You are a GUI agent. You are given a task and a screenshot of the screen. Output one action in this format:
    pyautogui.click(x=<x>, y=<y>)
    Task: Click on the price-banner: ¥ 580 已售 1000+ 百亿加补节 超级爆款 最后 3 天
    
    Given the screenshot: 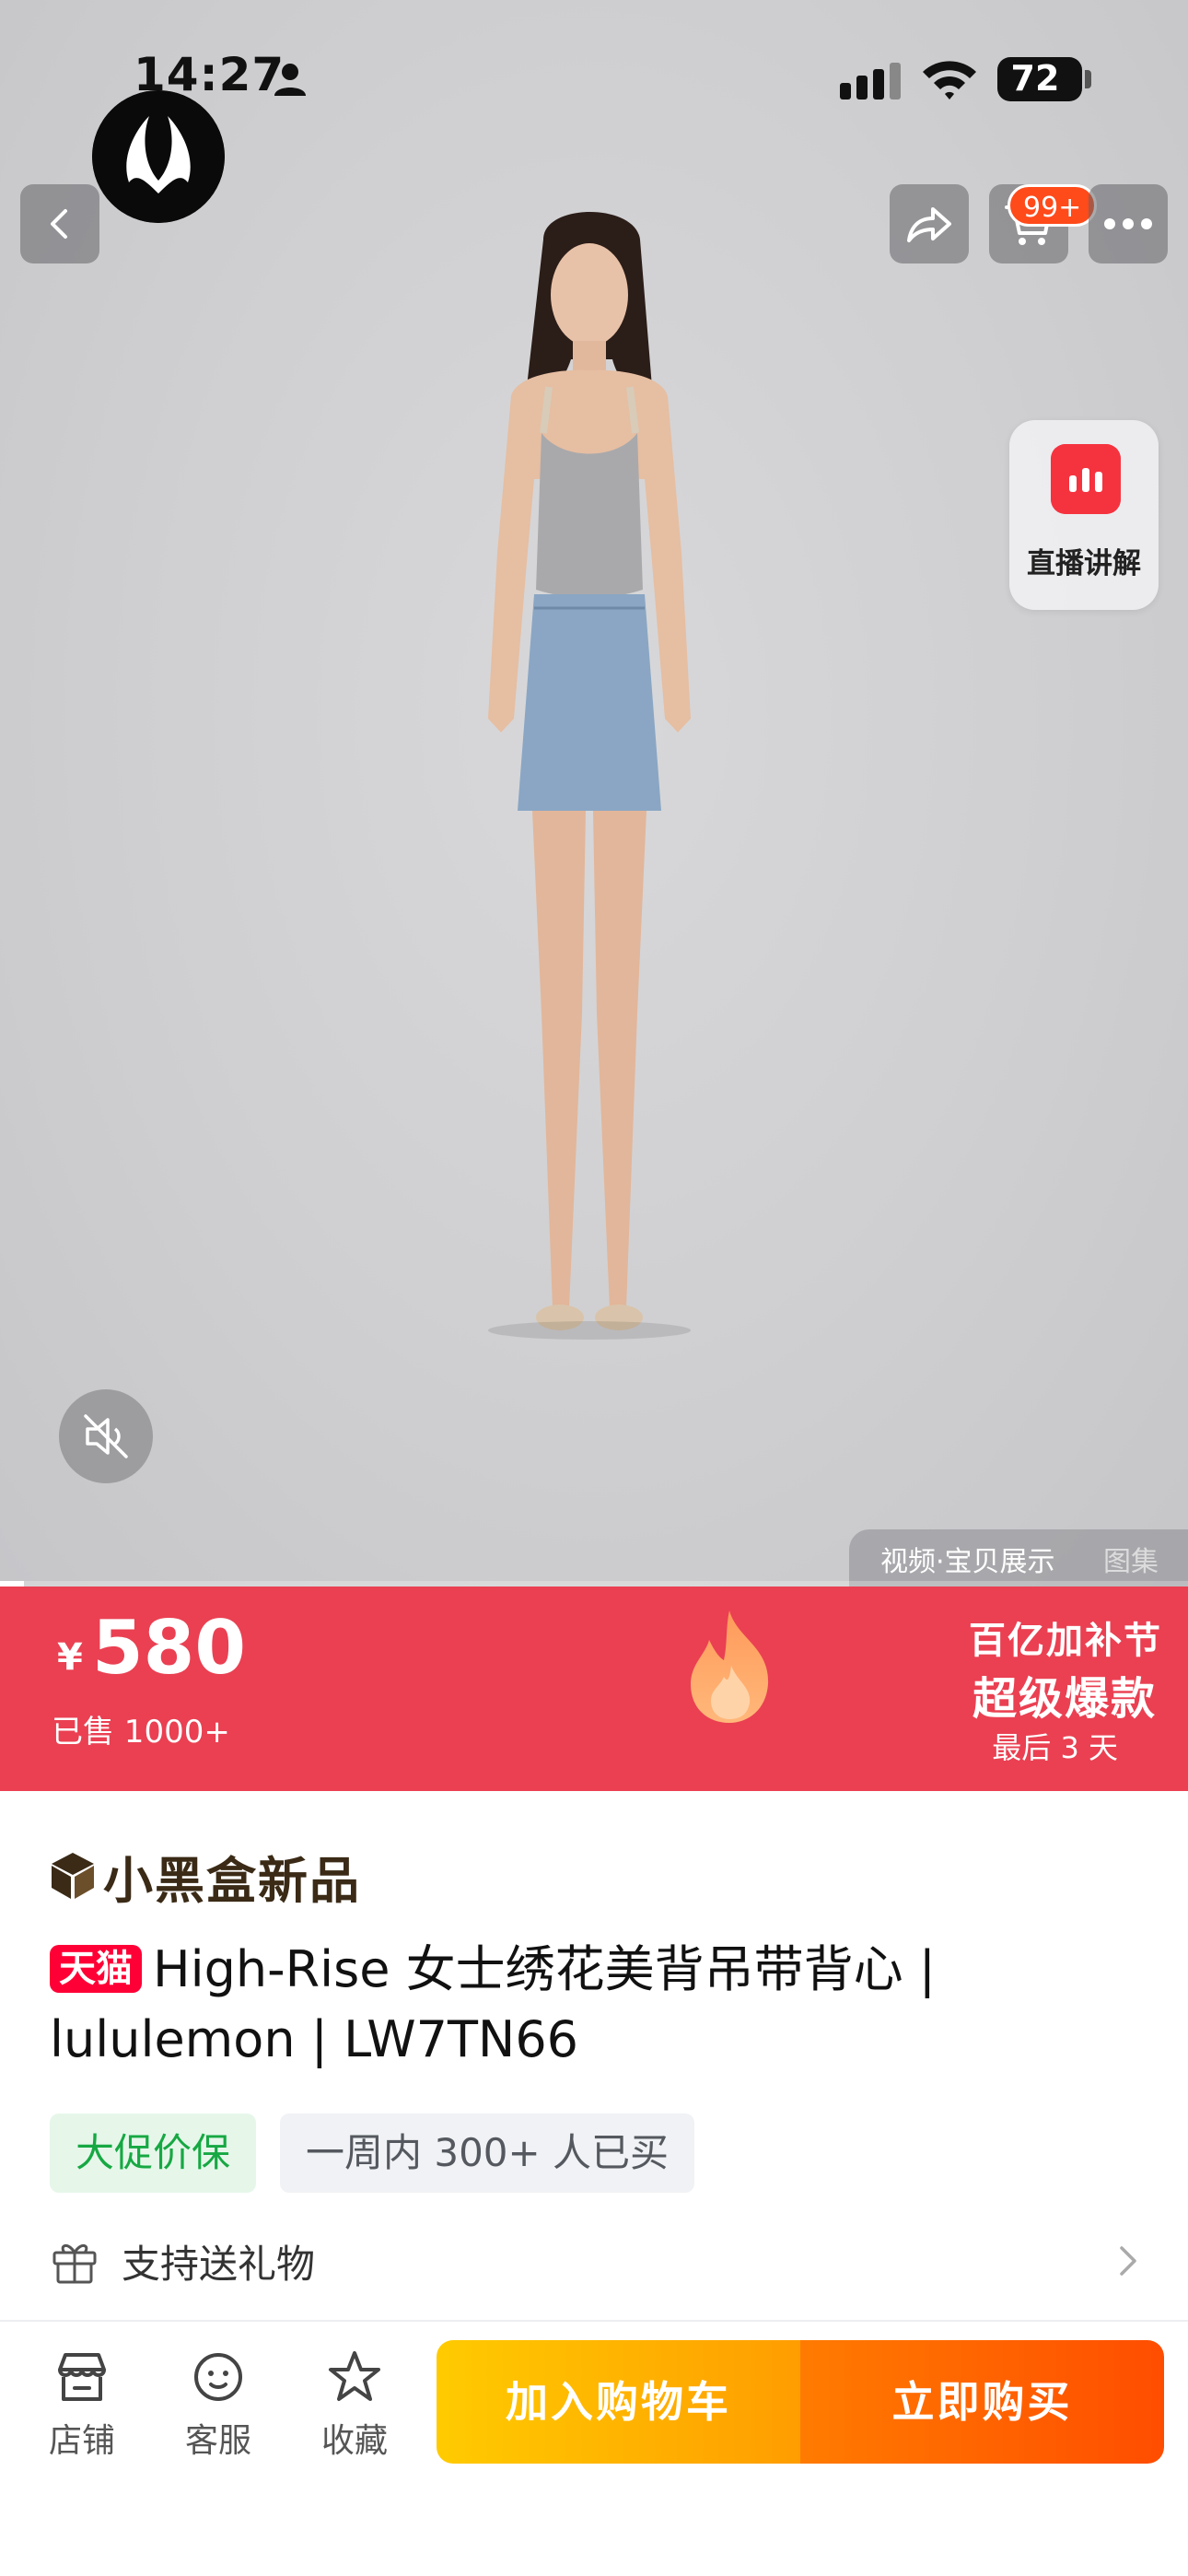 What is the action you would take?
    pyautogui.click(x=594, y=1689)
    